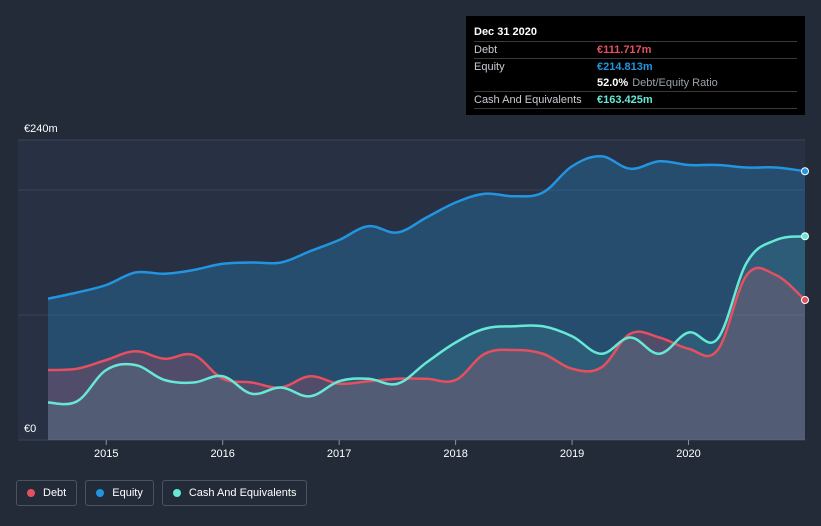  I want to click on tooltip-debt-value: €111.717m, so click(624, 50).